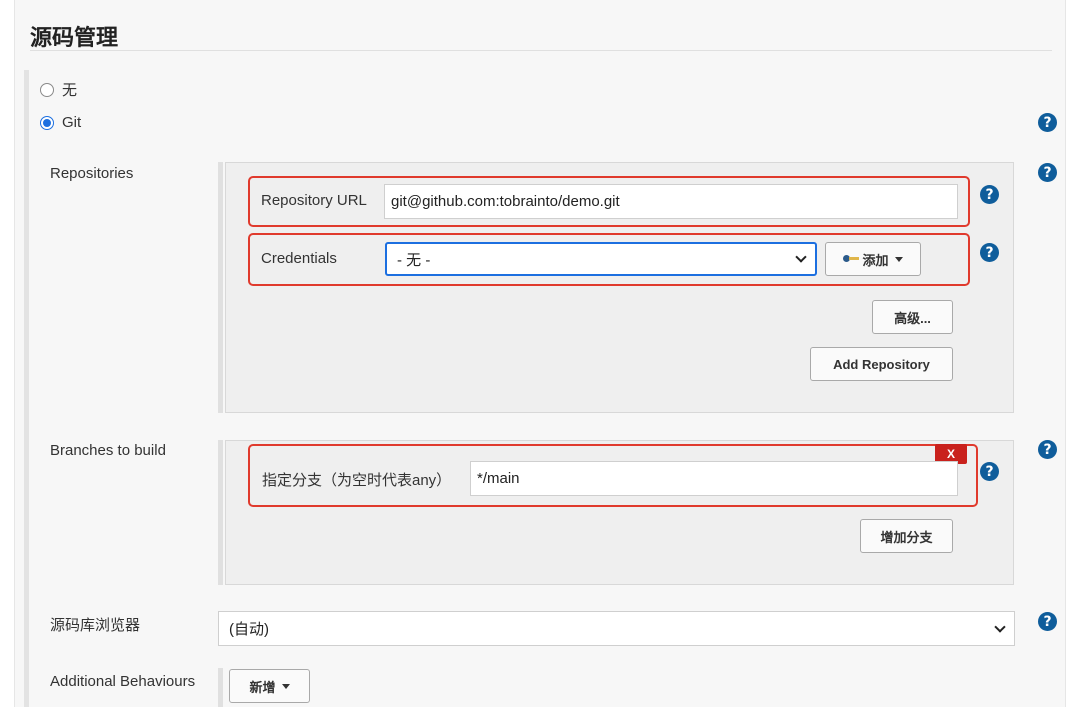  I want to click on credentials-select: - 无 -, so click(601, 259).